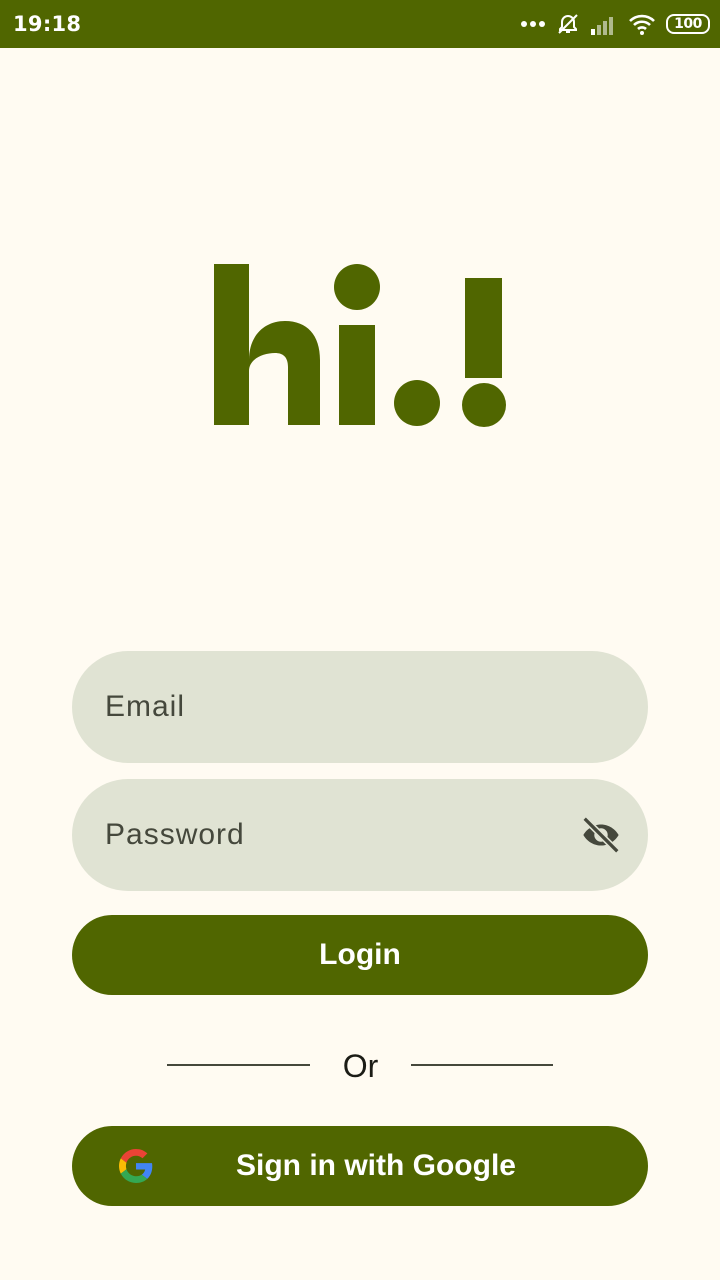 The height and width of the screenshot is (1280, 720). Describe the element at coordinates (602, 26) in the screenshot. I see `signal-icon` at that location.